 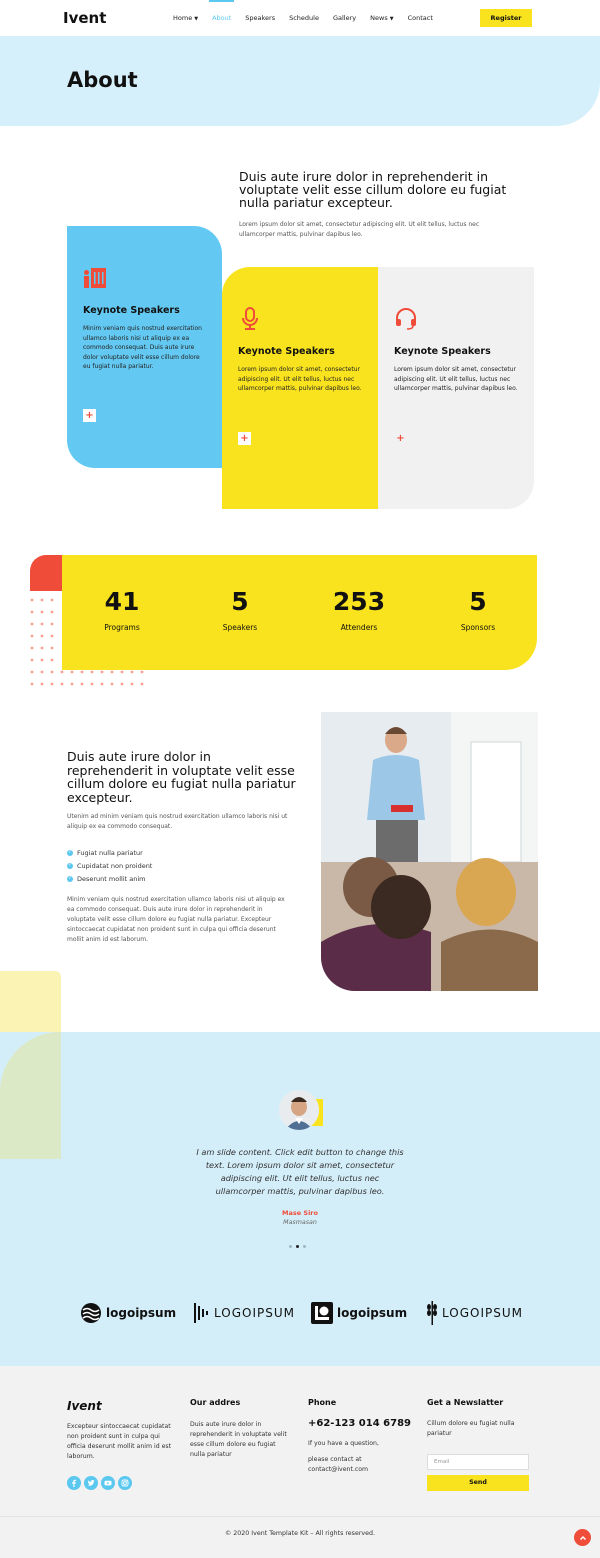 I want to click on nav-contact: Contact, so click(x=420, y=18).